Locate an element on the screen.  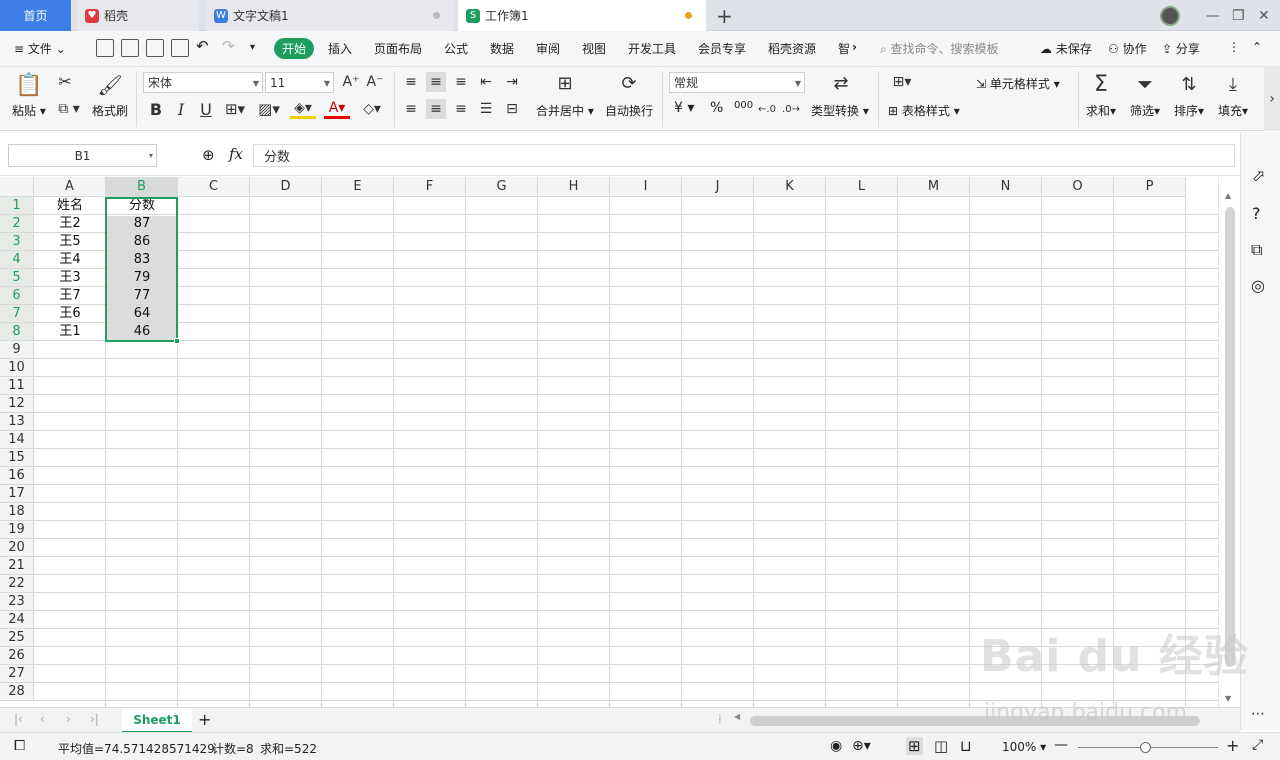
select-cursor-icon: ⬀ is located at coordinates (1258, 175).